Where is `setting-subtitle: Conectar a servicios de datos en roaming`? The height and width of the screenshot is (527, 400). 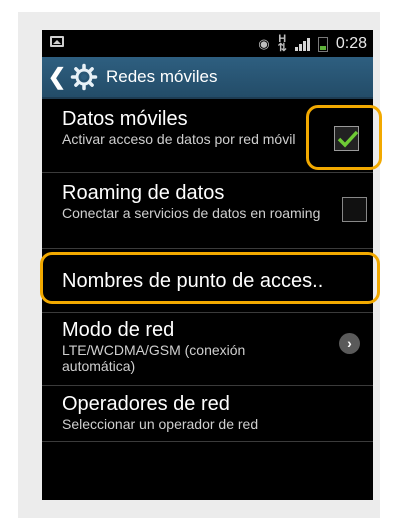 setting-subtitle: Conectar a servicios de datos en roaming is located at coordinates (191, 213).